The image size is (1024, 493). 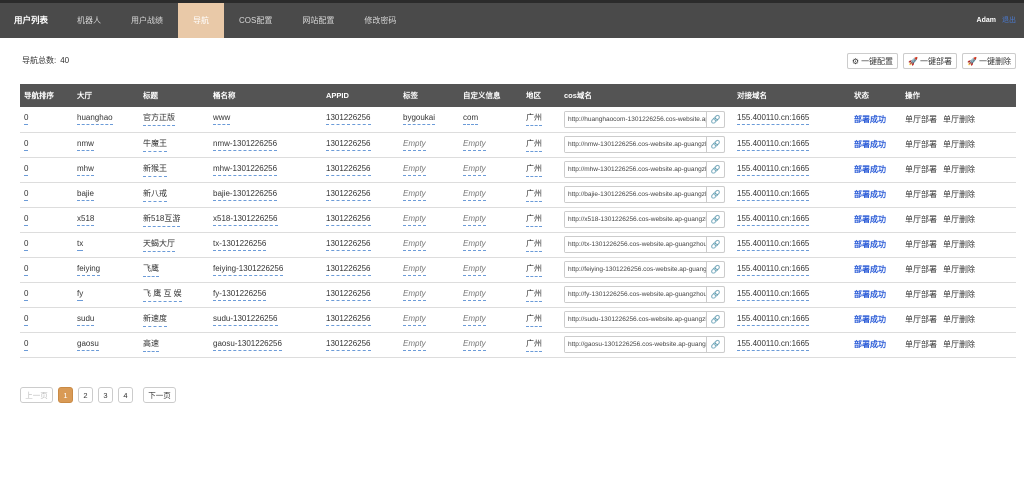 I want to click on hall-editable: tx, so click(x=80, y=245).